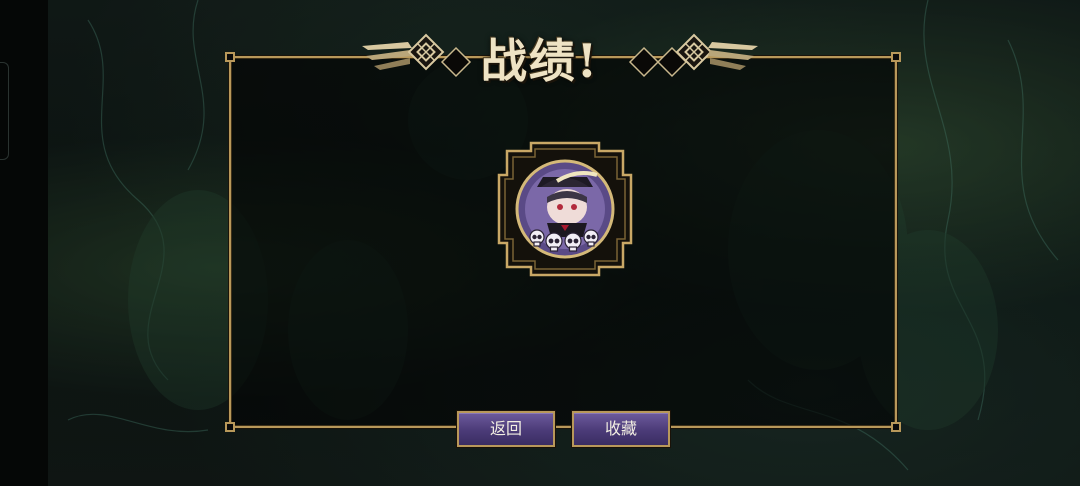 The width and height of the screenshot is (1080, 486). Describe the element at coordinates (426, 52) in the screenshot. I see `left-knot-icon` at that location.